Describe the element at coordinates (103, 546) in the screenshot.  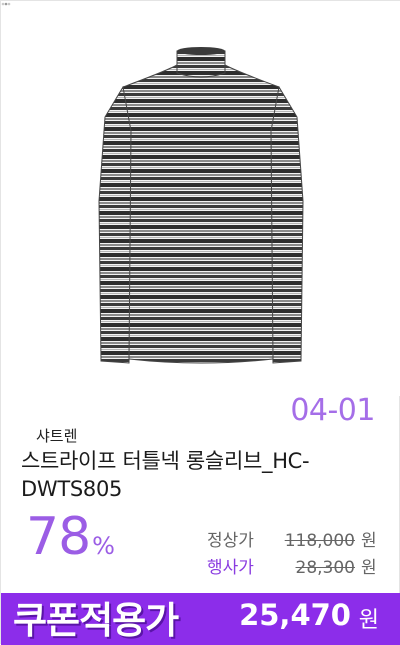
I see `discount-unit: %` at that location.